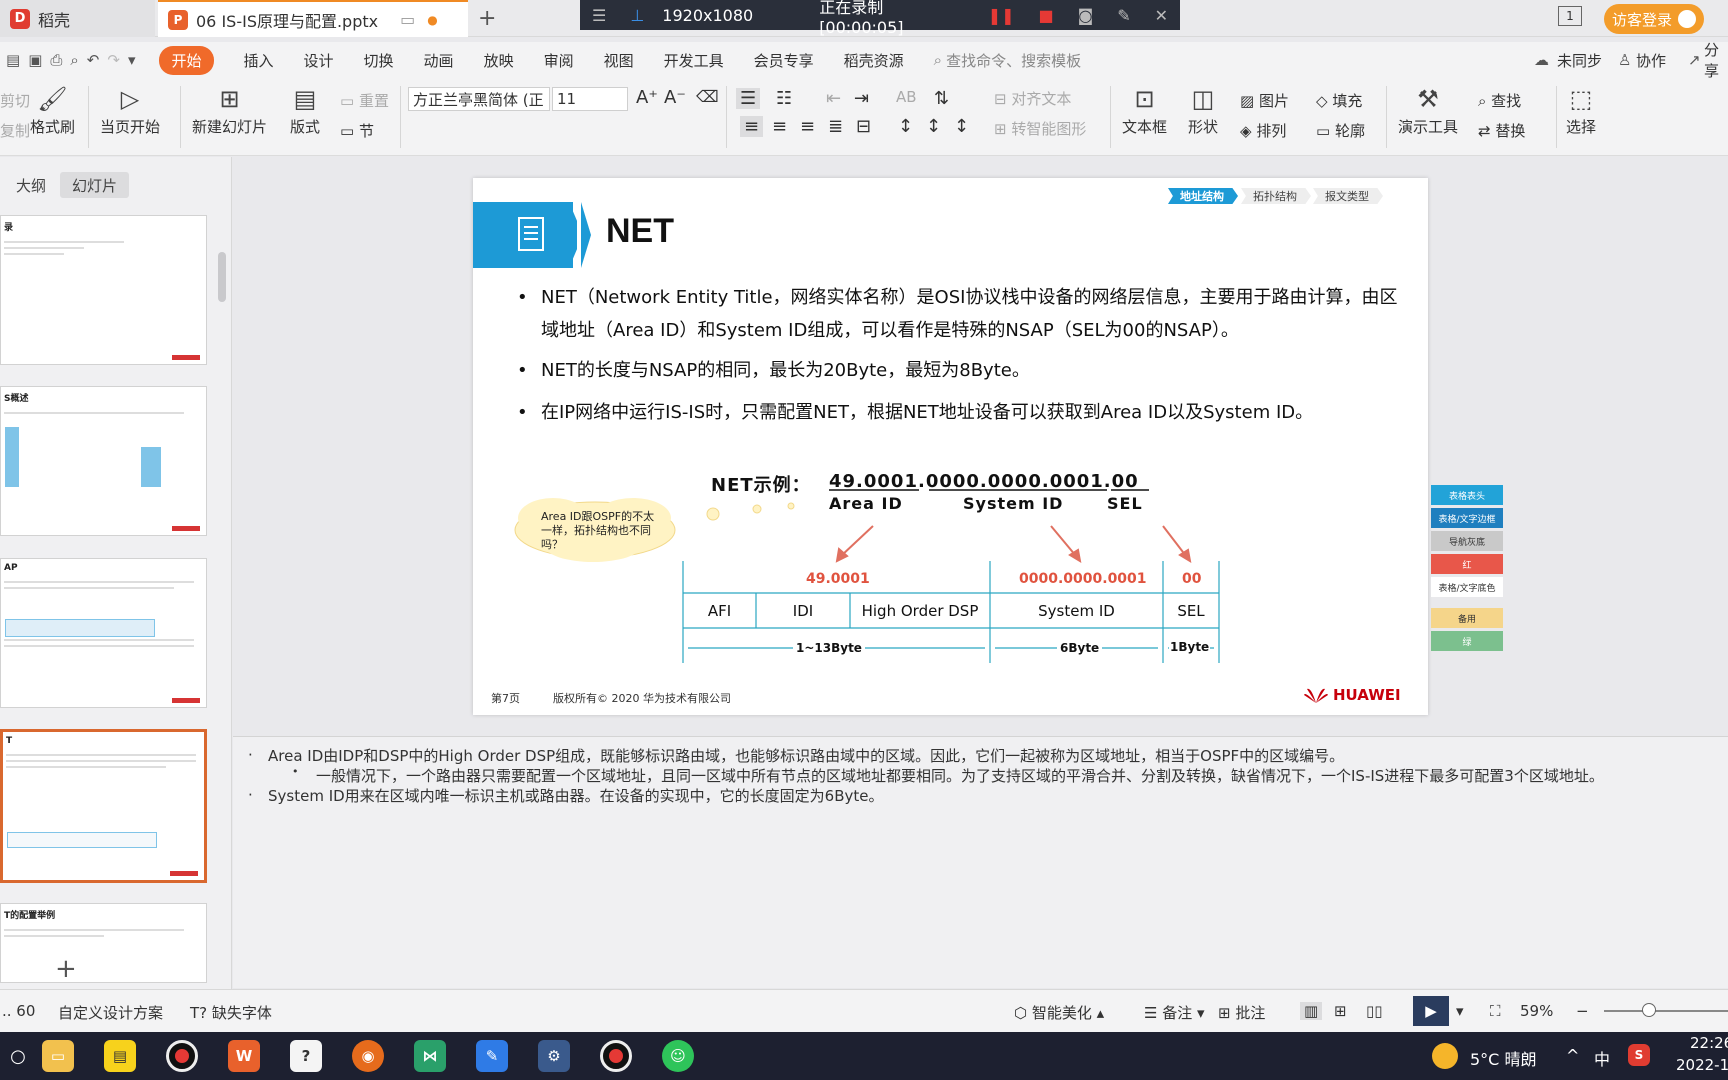 Image resolution: width=1728 pixels, height=1080 pixels. Describe the element at coordinates (905, 126) in the screenshot. I see `line-spacing-icon: ↕` at that location.